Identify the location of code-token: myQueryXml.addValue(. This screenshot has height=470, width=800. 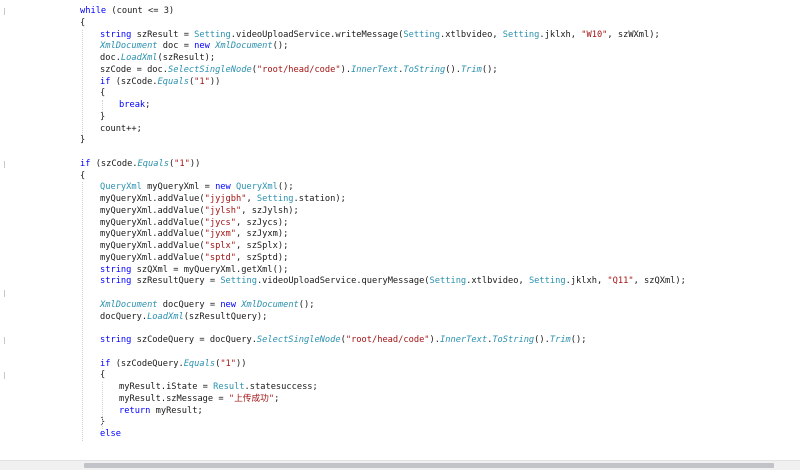
(152, 222).